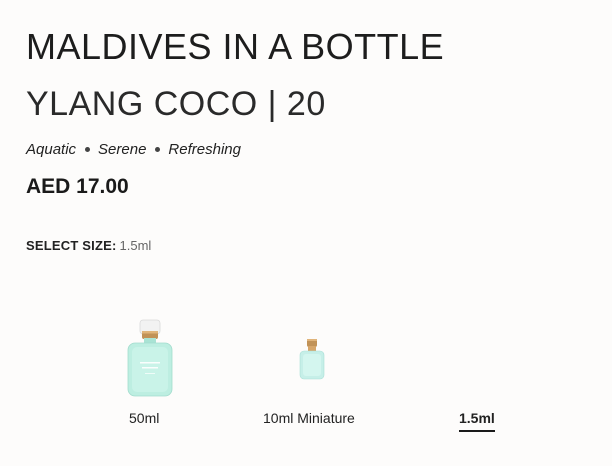 The image size is (612, 466). What do you see at coordinates (122, 149) in the screenshot?
I see `scent-note: Serene` at bounding box center [122, 149].